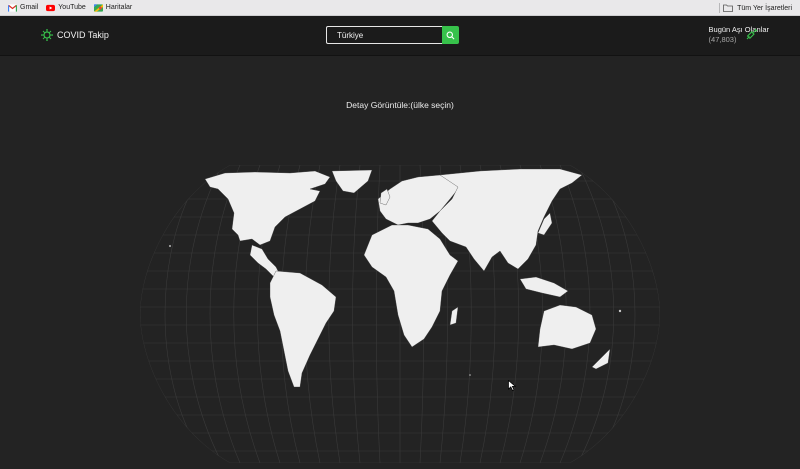 Image resolution: width=800 pixels, height=469 pixels. I want to click on brand-title: COVID Takip, so click(83, 35).